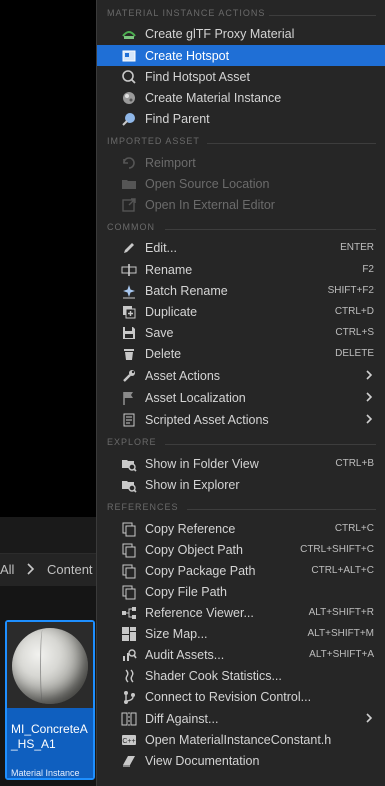 The height and width of the screenshot is (786, 385). What do you see at coordinates (241, 549) in the screenshot?
I see `menu-item-copy-object-path: Copy Object Path CTRL+SHIFT+C` at bounding box center [241, 549].